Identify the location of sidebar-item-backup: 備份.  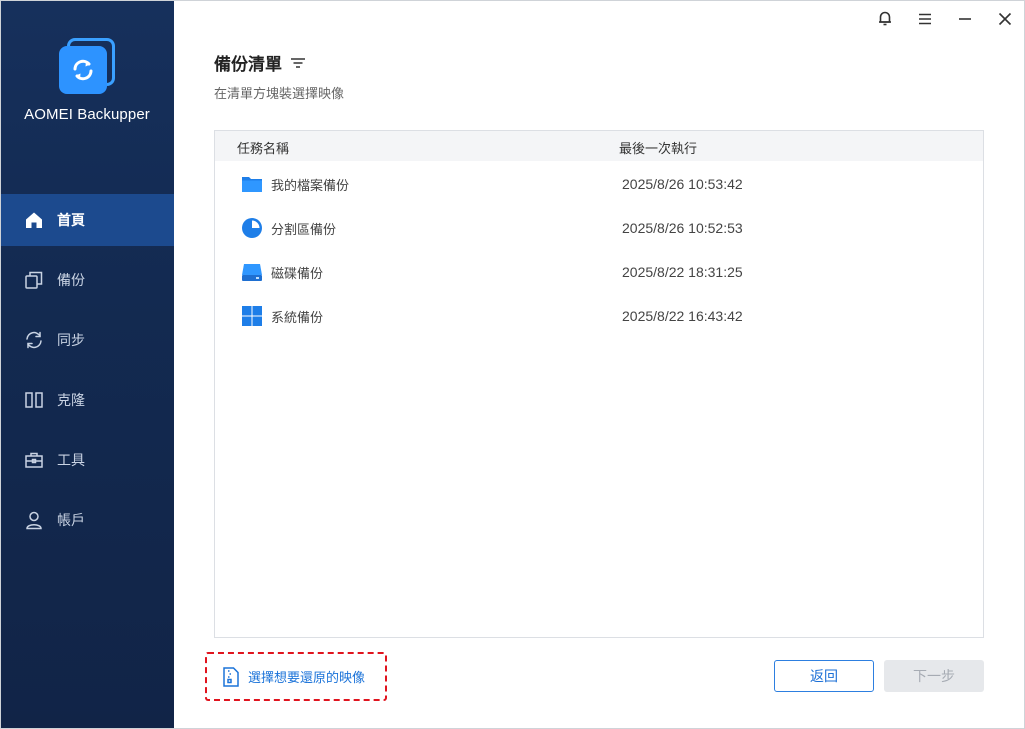
(87, 280).